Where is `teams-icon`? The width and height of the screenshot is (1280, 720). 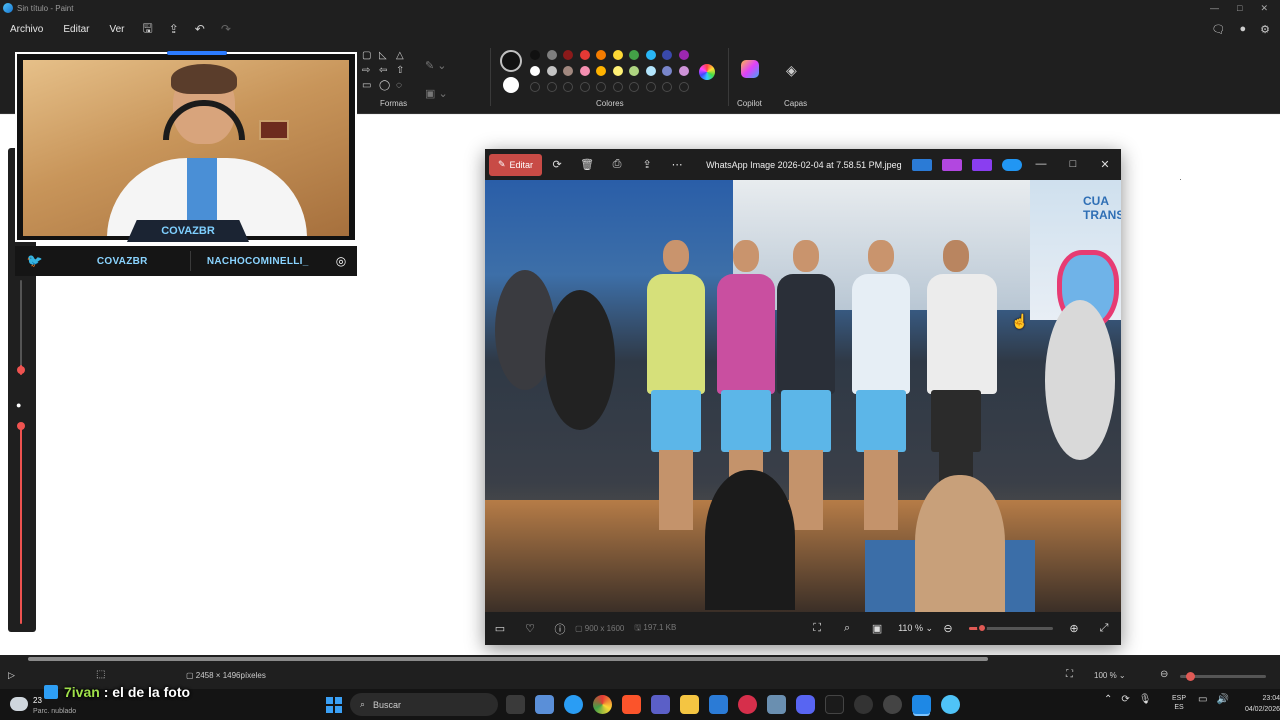 teams-icon is located at coordinates (660, 704).